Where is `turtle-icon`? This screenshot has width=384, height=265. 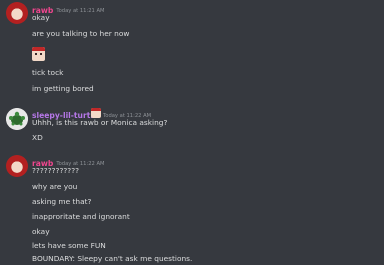
turtle-icon is located at coordinates (17, 119).